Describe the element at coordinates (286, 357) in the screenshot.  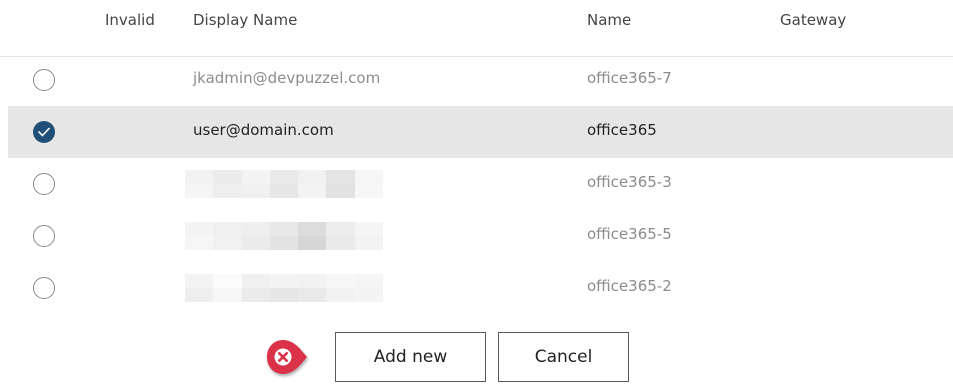
I see `close-badge-icon` at that location.